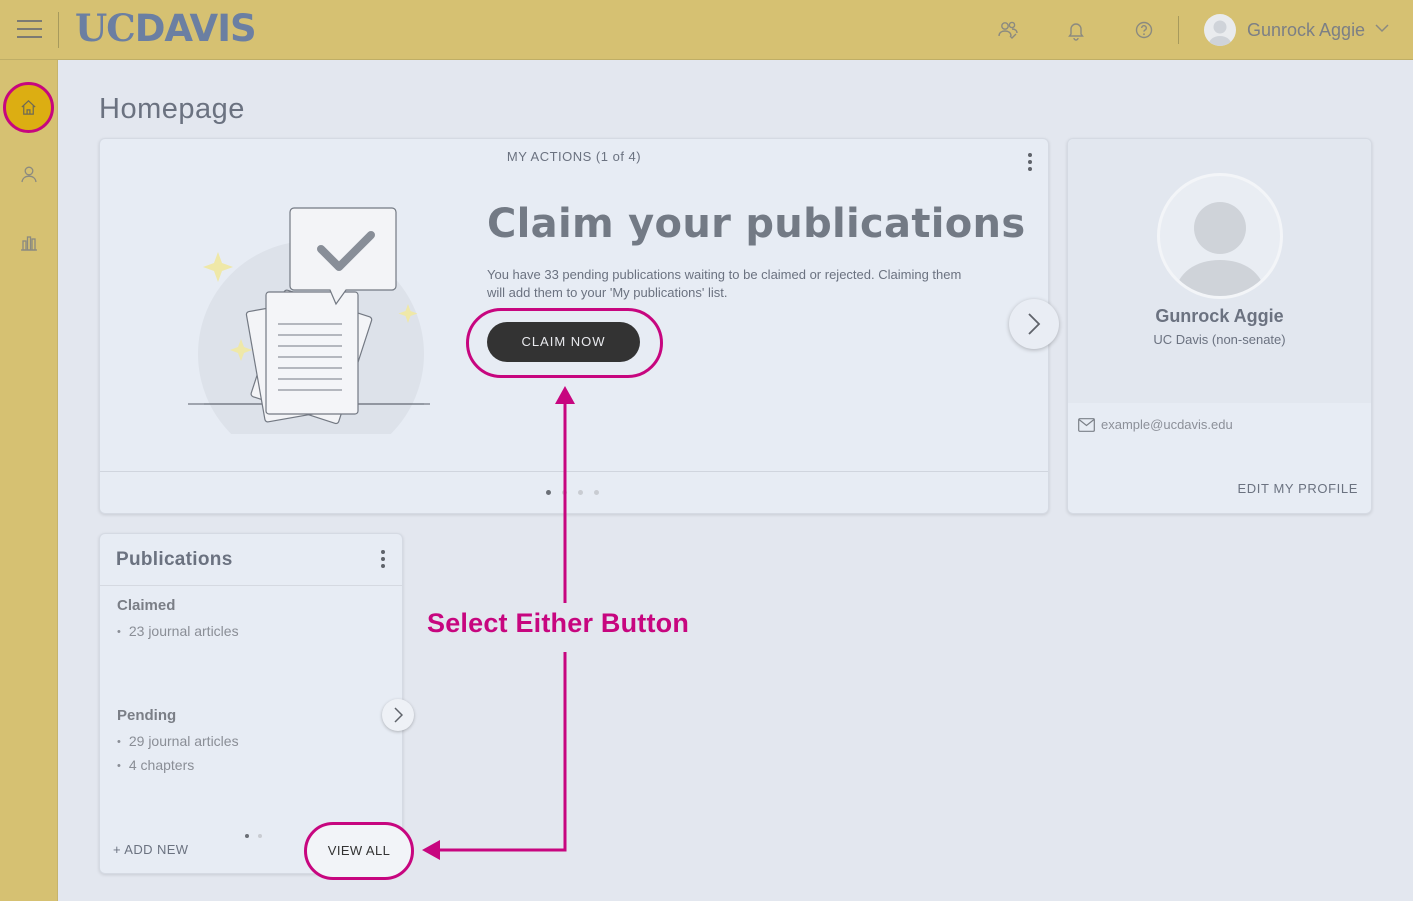 The height and width of the screenshot is (901, 1413). I want to click on pending-item: 29 journal articles, so click(178, 741).